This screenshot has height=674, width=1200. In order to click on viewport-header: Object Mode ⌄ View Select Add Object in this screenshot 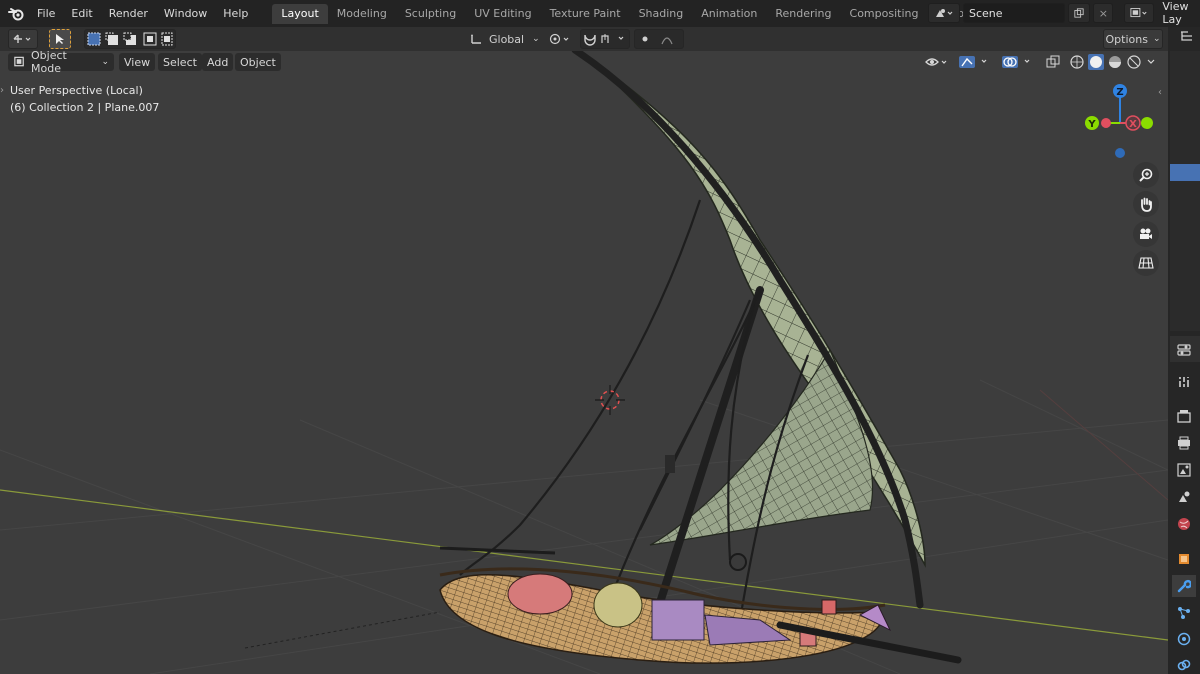, I will do `click(584, 63)`.